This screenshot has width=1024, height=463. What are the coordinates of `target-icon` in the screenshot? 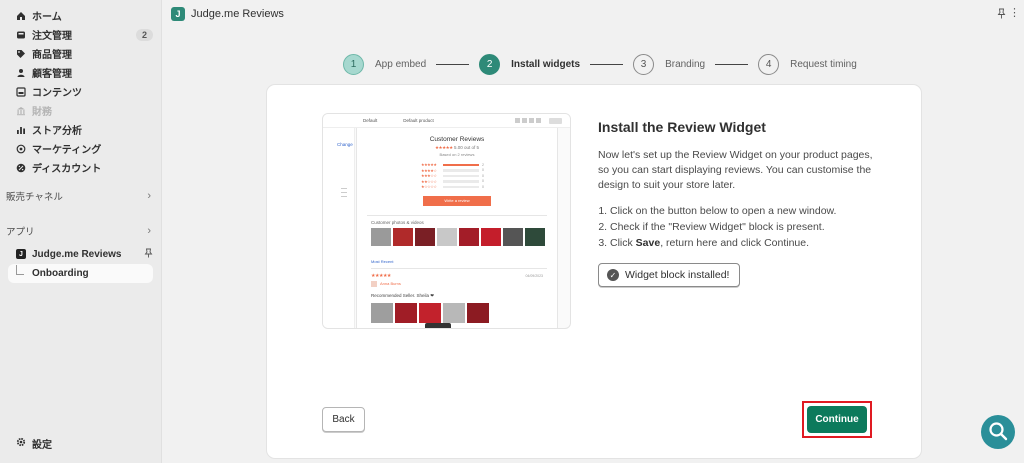 It's located at (21, 149).